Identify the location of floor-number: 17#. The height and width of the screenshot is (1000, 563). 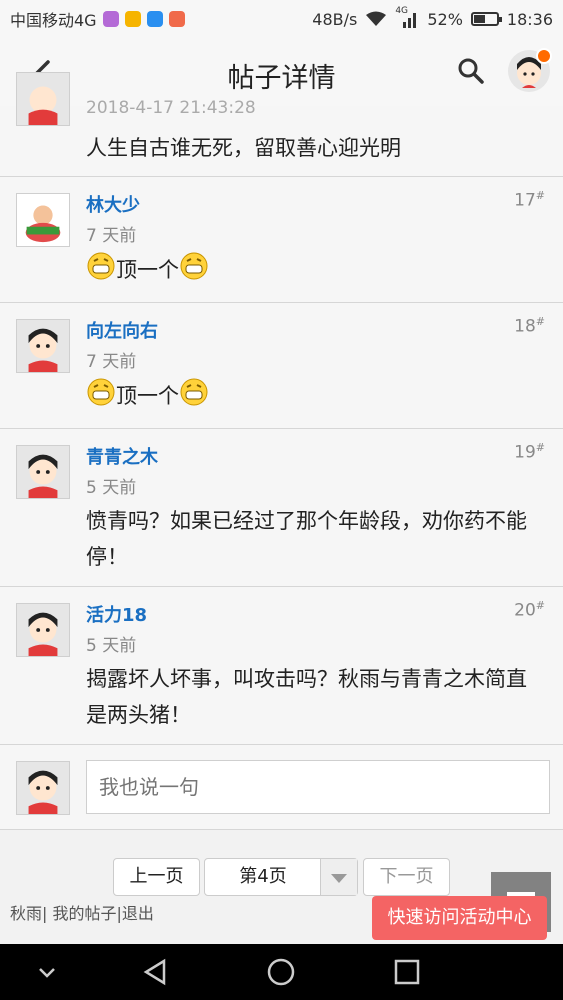
(529, 200).